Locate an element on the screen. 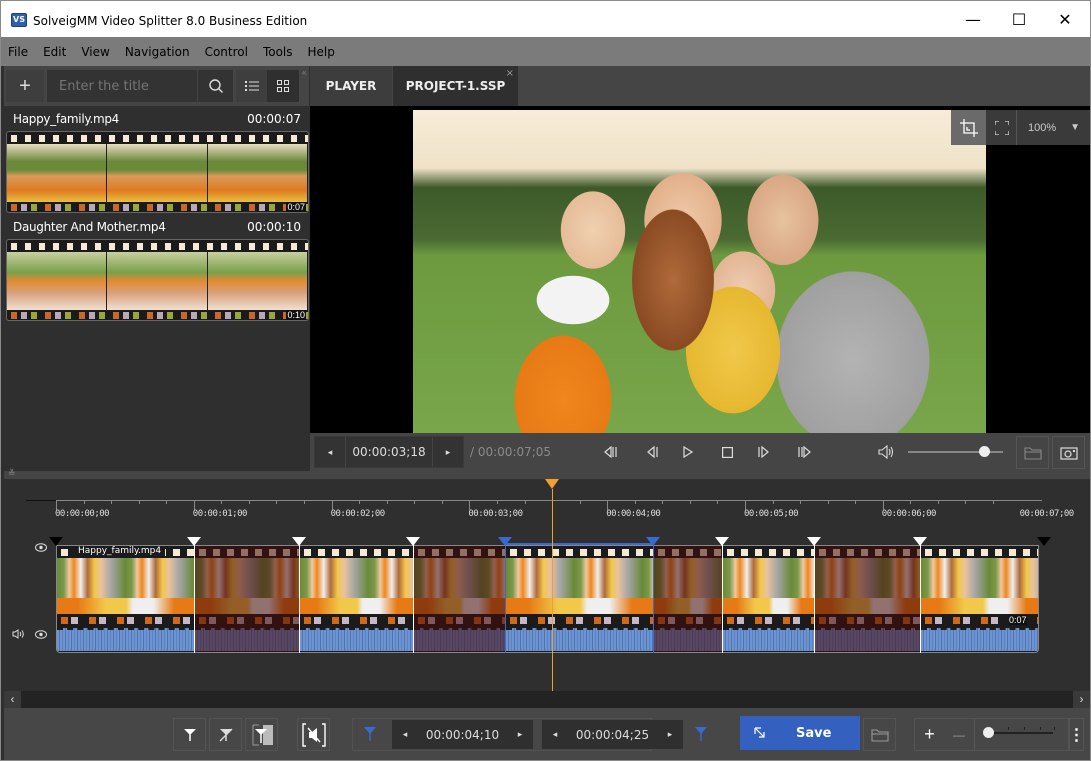  start-marker is located at coordinates (56, 541).